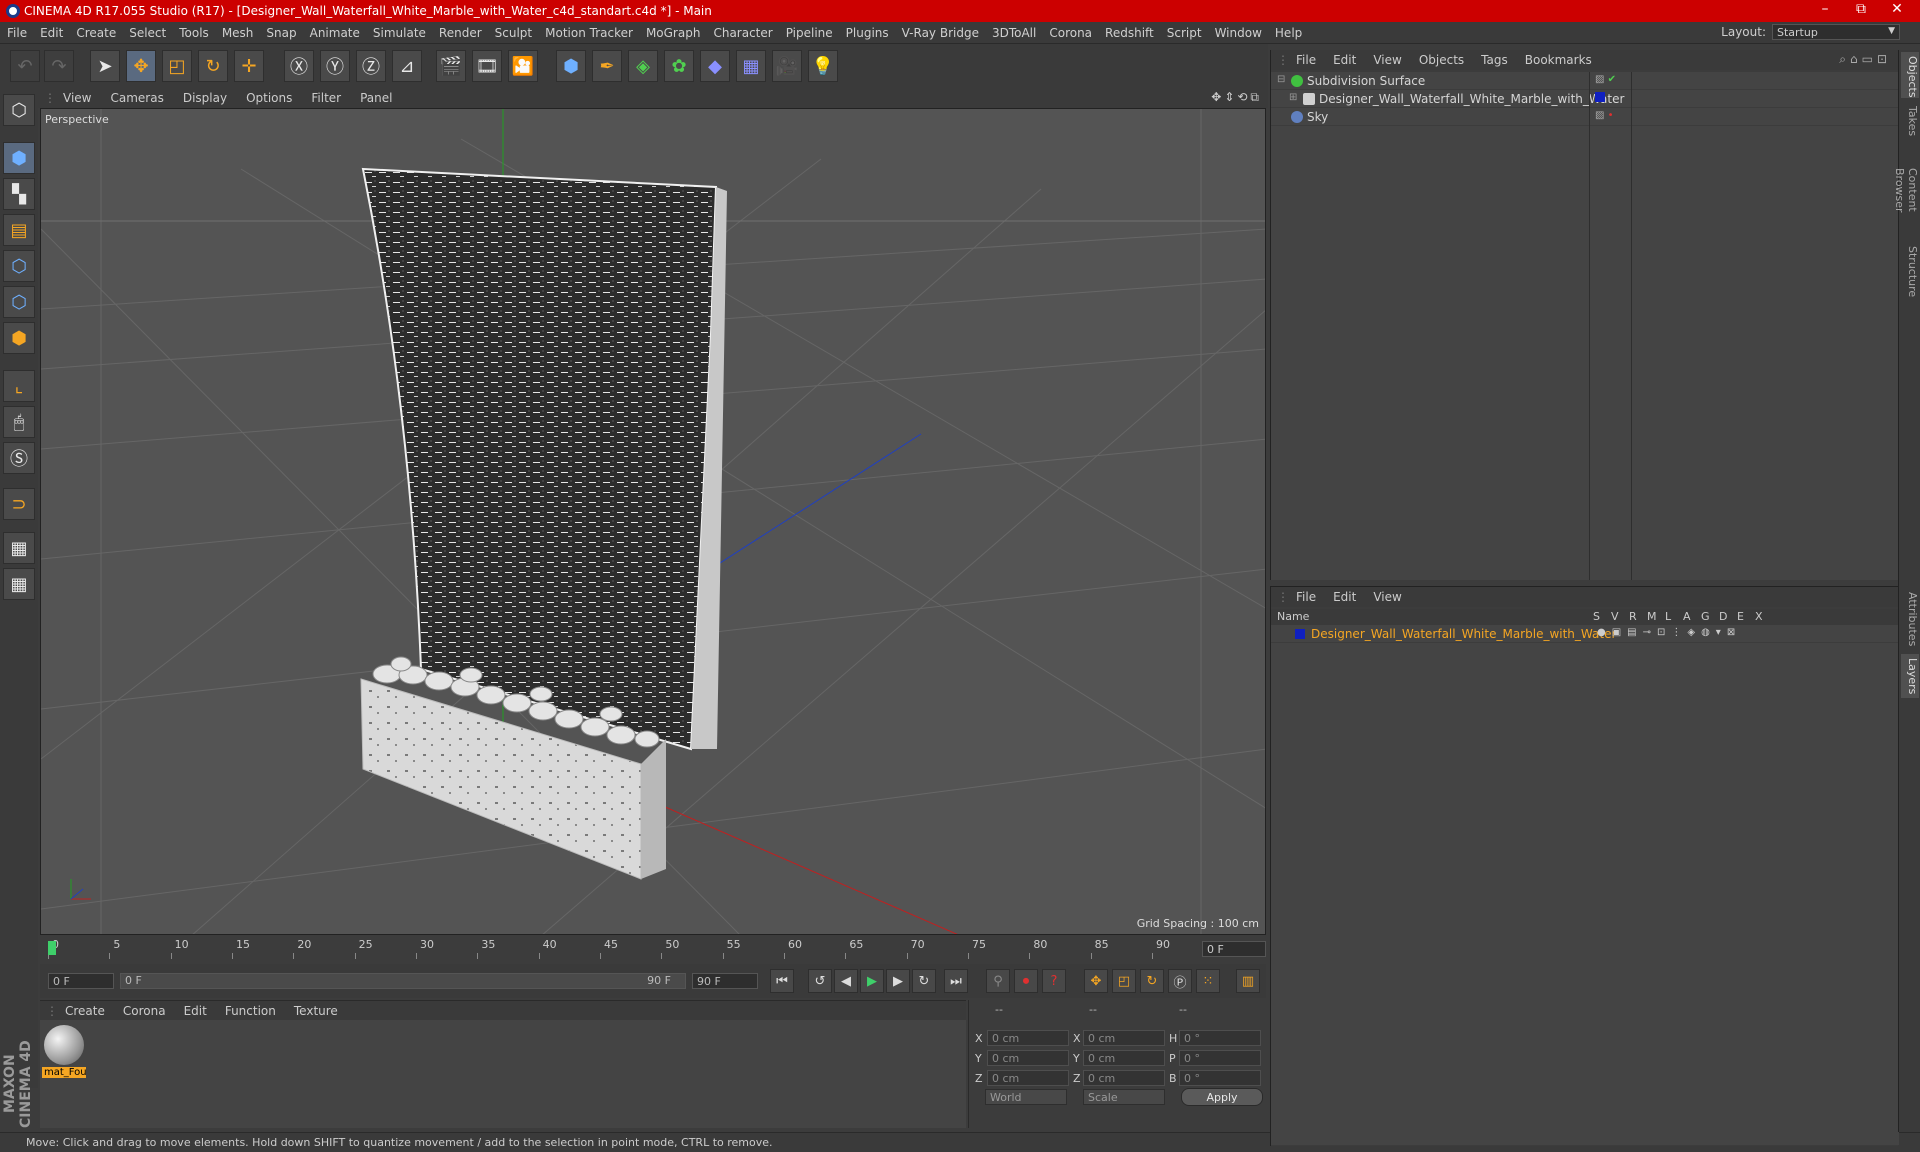  What do you see at coordinates (1865, 59) in the screenshot?
I see `om-search-home-icons: ⌕⌂▭⊡` at bounding box center [1865, 59].